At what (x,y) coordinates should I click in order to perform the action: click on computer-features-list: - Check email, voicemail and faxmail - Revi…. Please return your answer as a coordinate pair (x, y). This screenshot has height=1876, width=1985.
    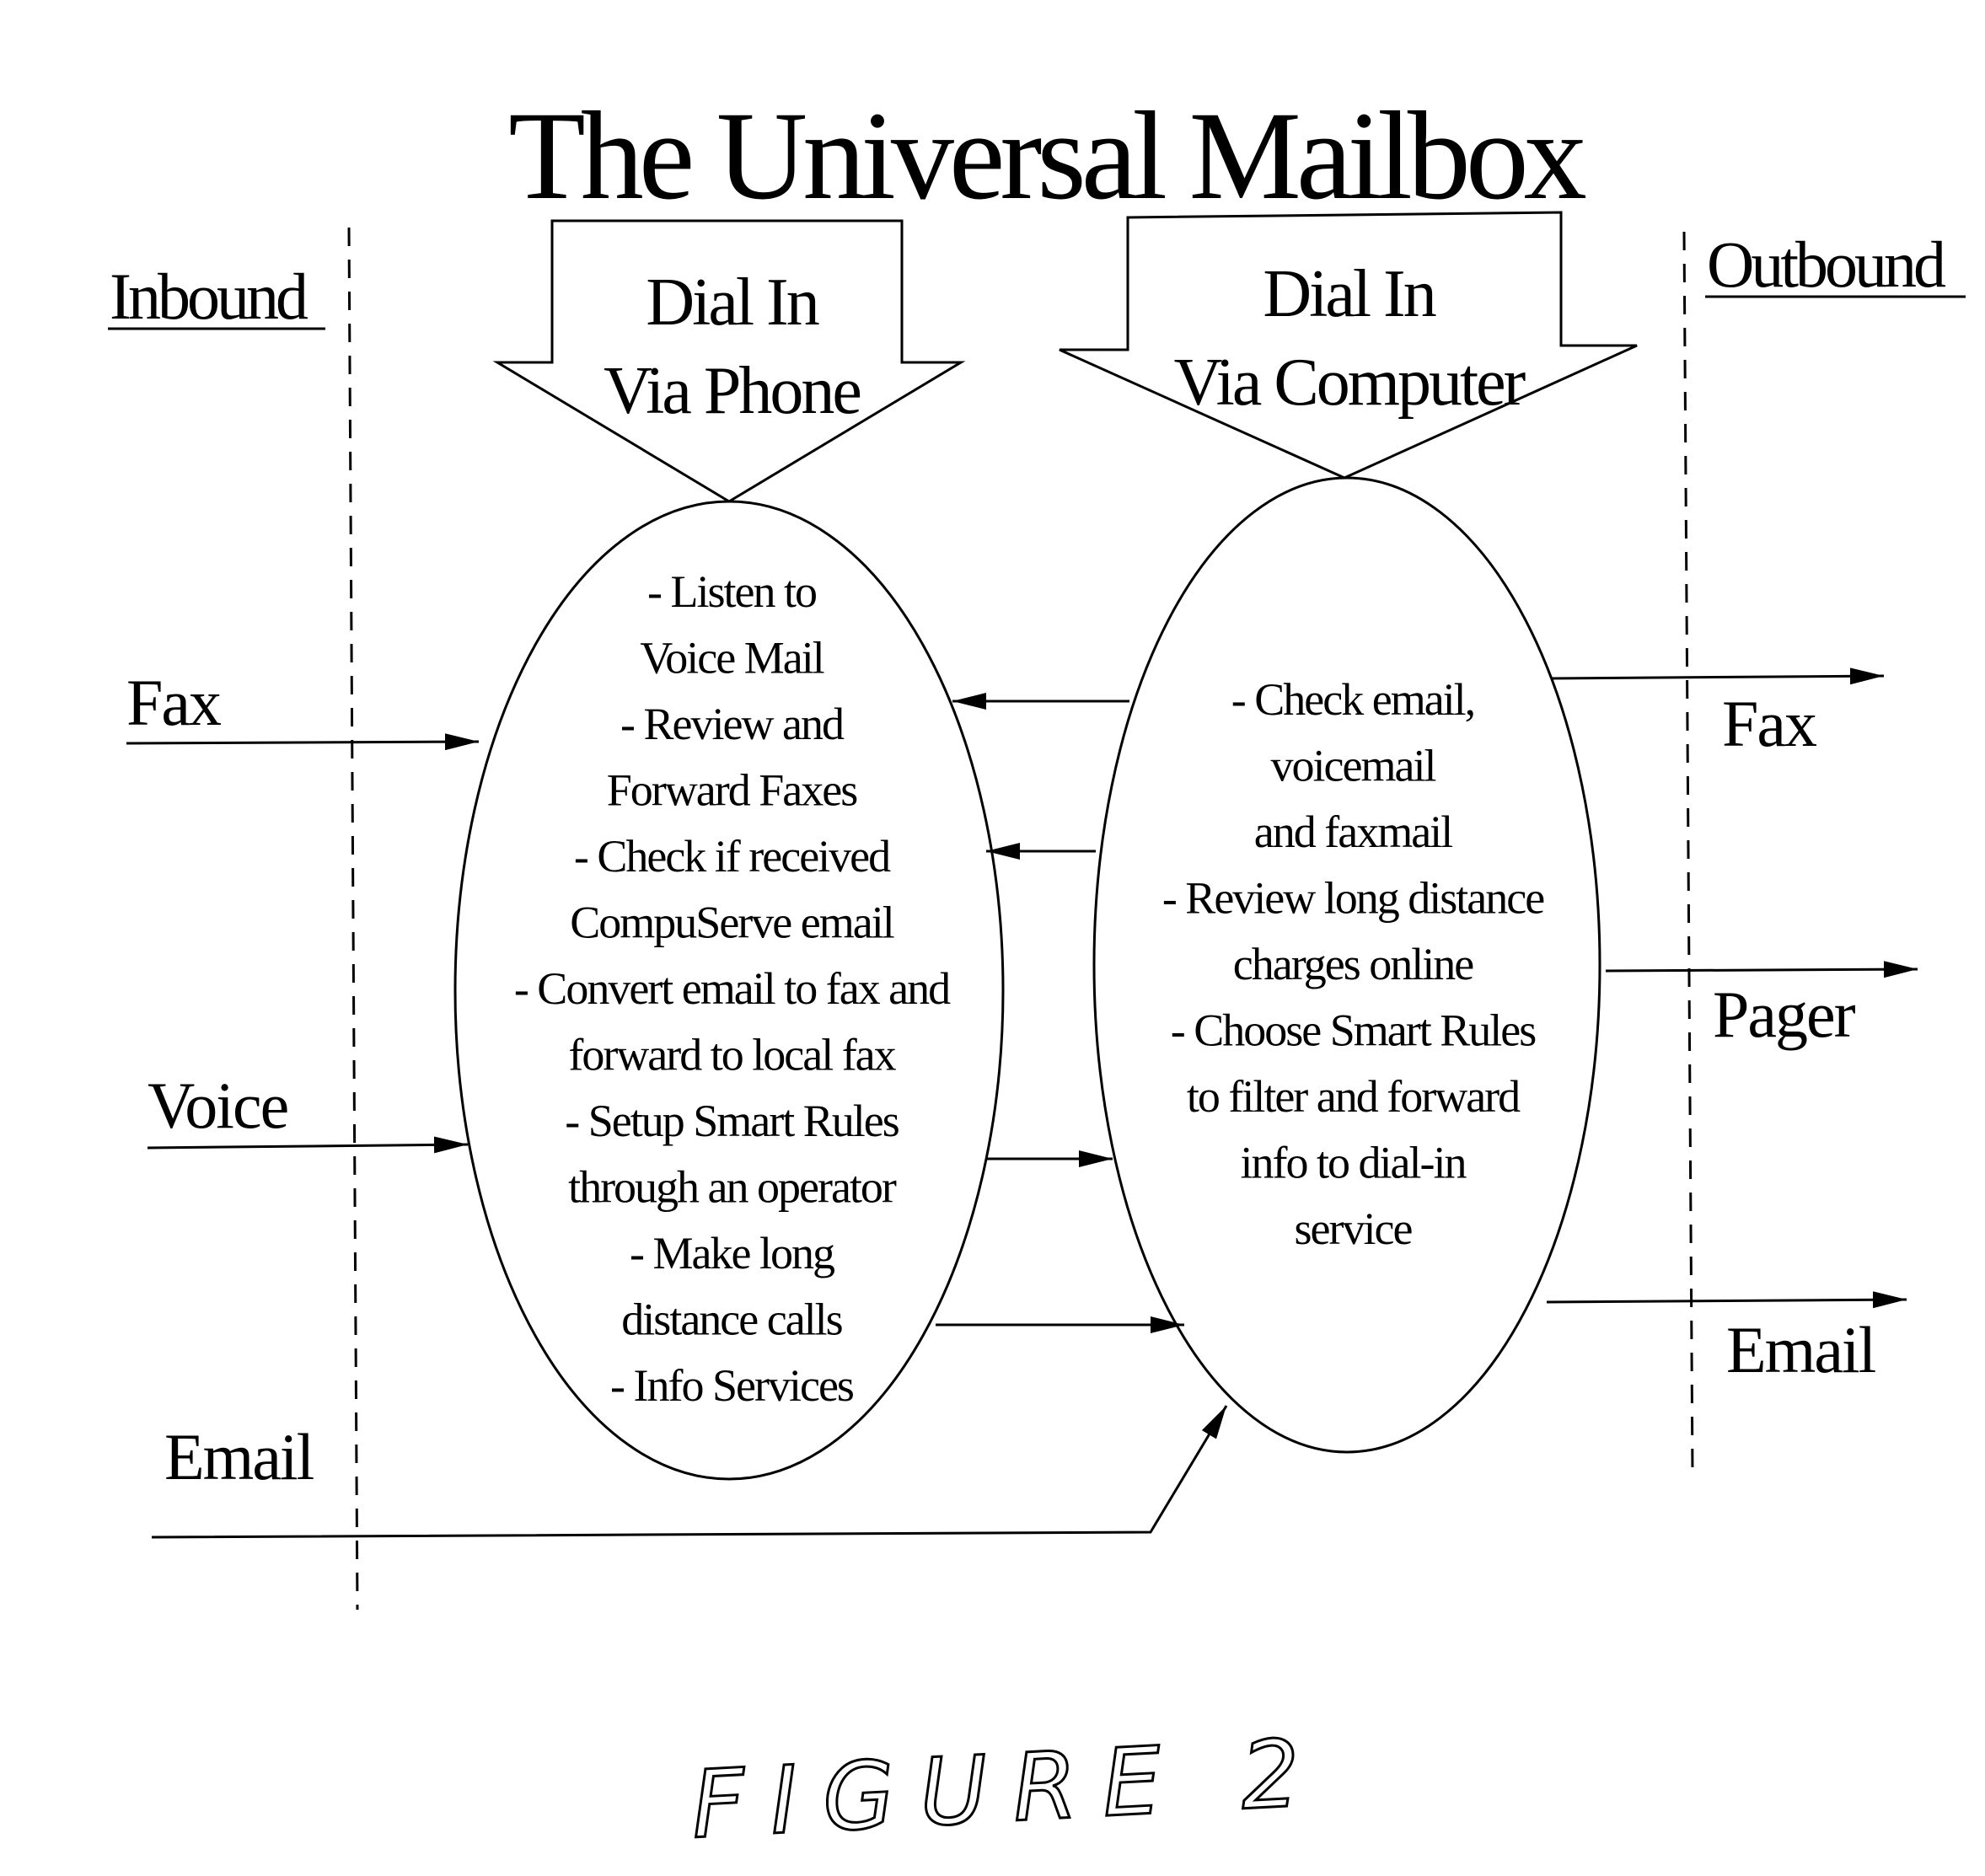
    Looking at the image, I should click on (1354, 964).